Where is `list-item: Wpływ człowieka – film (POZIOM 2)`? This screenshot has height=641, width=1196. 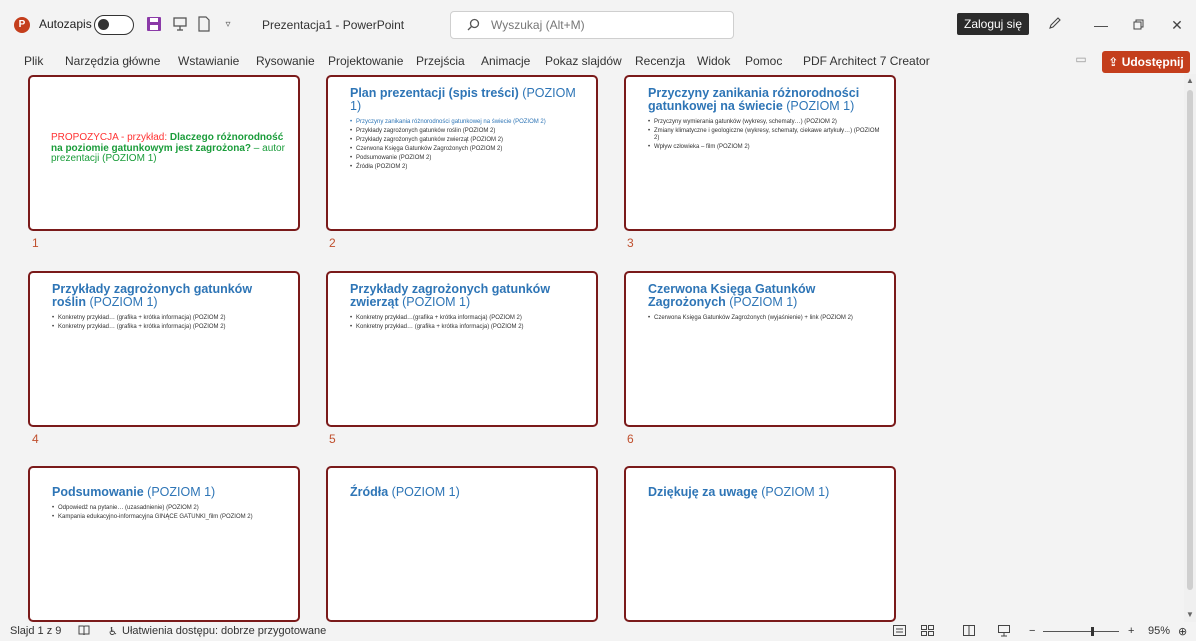 list-item: Wpływ człowieka – film (POZIOM 2) is located at coordinates (765, 147).